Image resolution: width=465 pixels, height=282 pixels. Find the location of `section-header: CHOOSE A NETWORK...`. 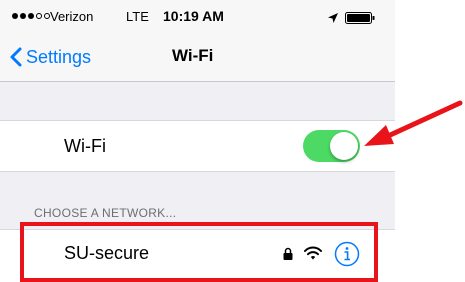

section-header: CHOOSE A NETWORK... is located at coordinates (105, 213).